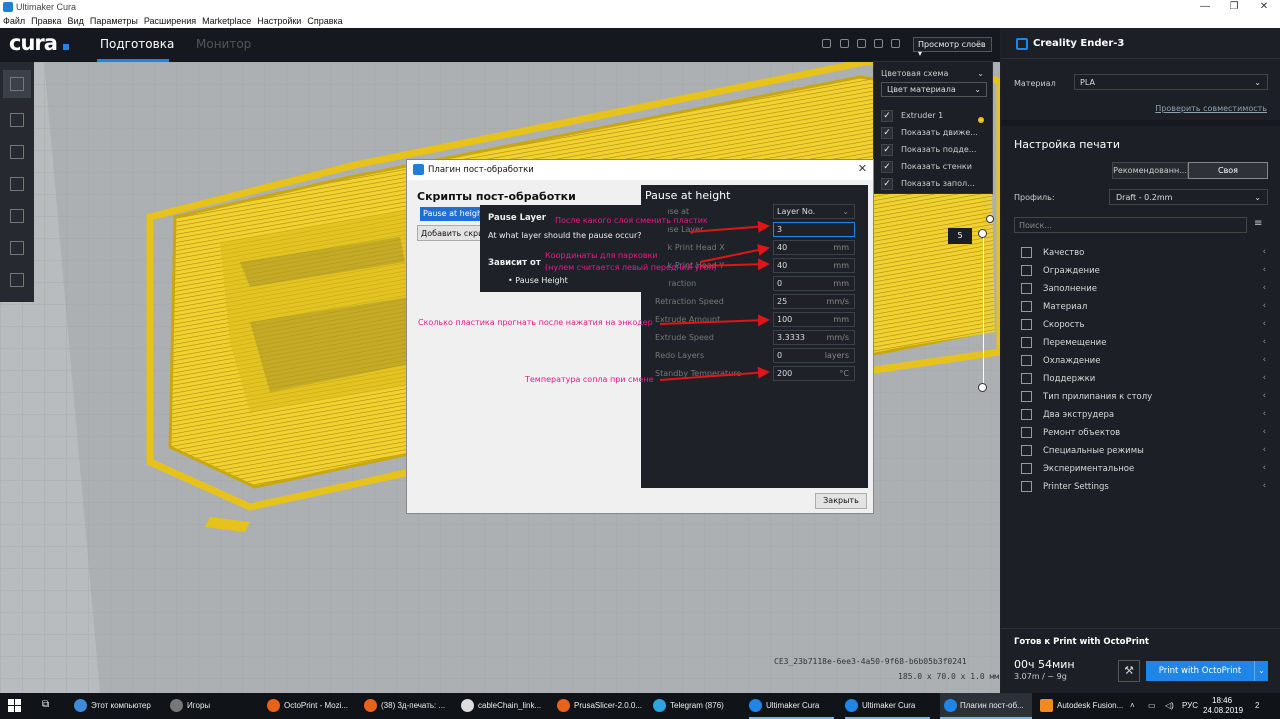  Describe the element at coordinates (1200, 671) in the screenshot. I see `print-with-octoprint-button: Print with OctoPrint` at that location.